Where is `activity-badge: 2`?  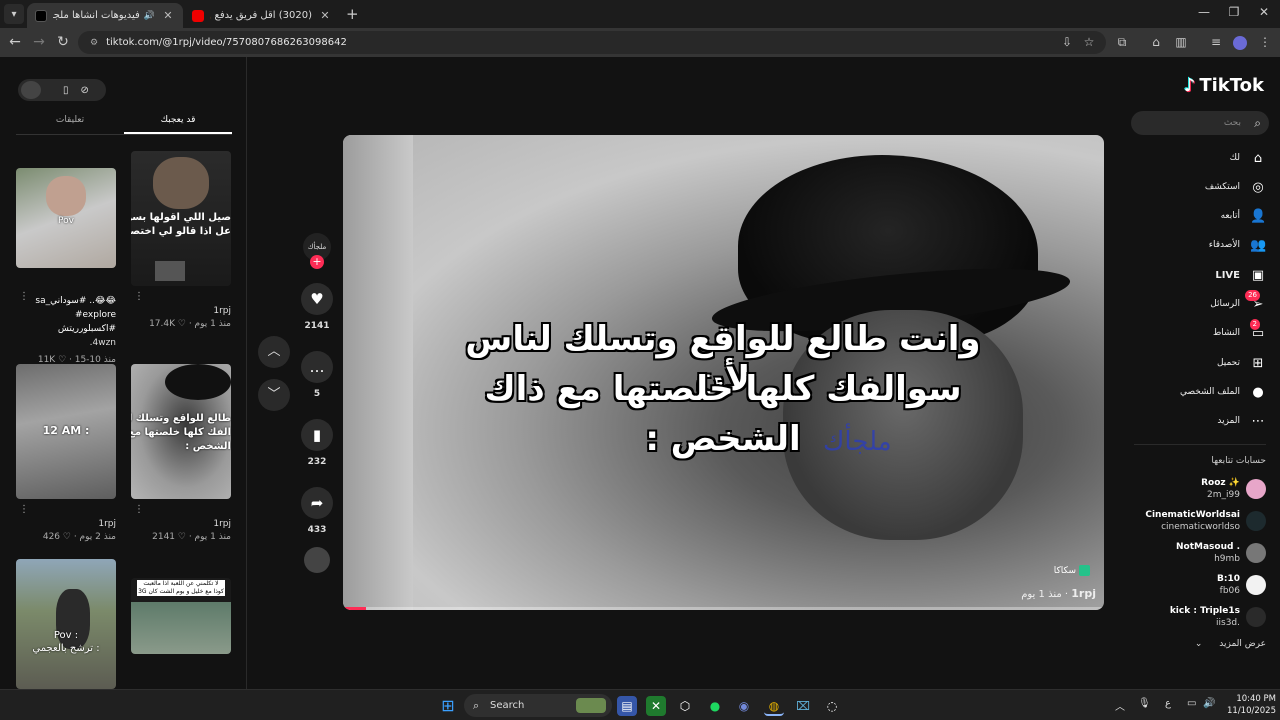 activity-badge: 2 is located at coordinates (1254, 324).